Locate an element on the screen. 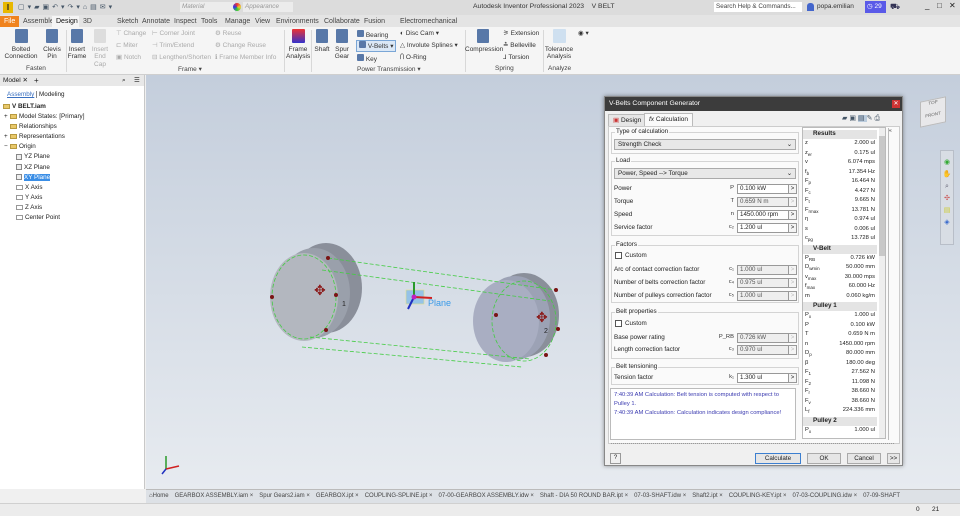  close-button: ✕ is located at coordinates (952, 5).